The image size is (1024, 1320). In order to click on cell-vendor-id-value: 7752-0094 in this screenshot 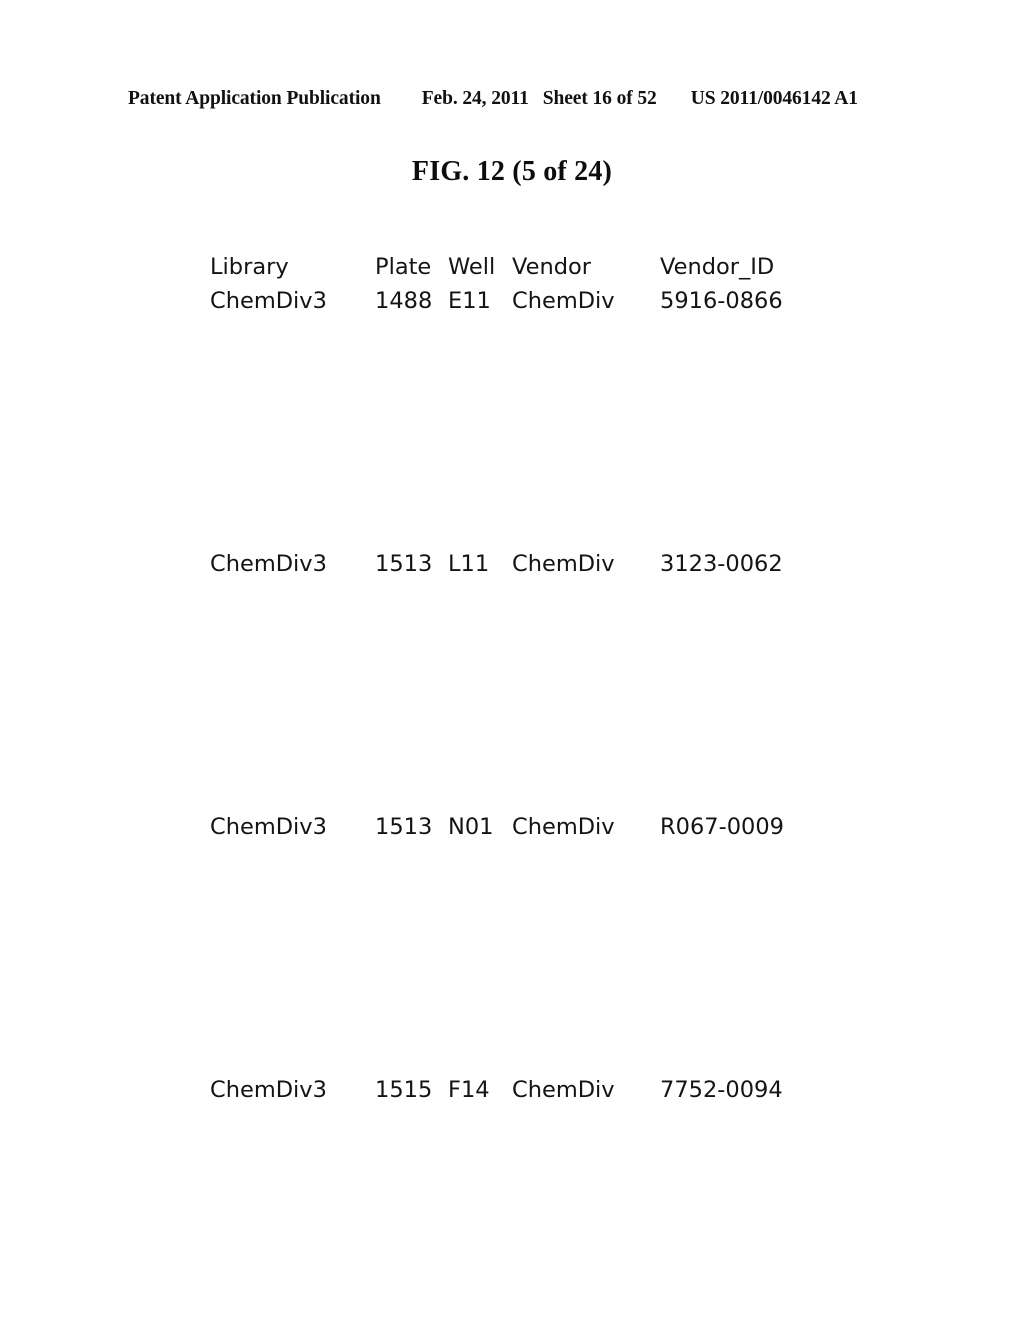, I will do `click(721, 1090)`.